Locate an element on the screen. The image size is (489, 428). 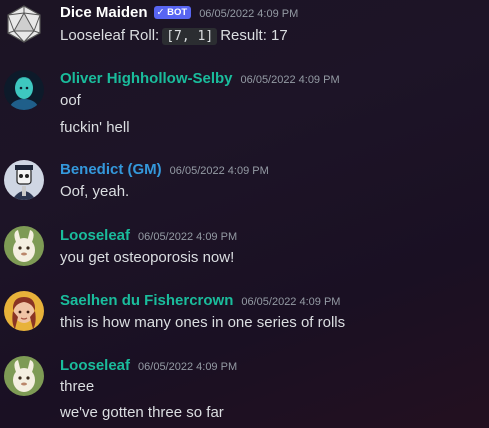
oliver-avatar is located at coordinates (24, 90).